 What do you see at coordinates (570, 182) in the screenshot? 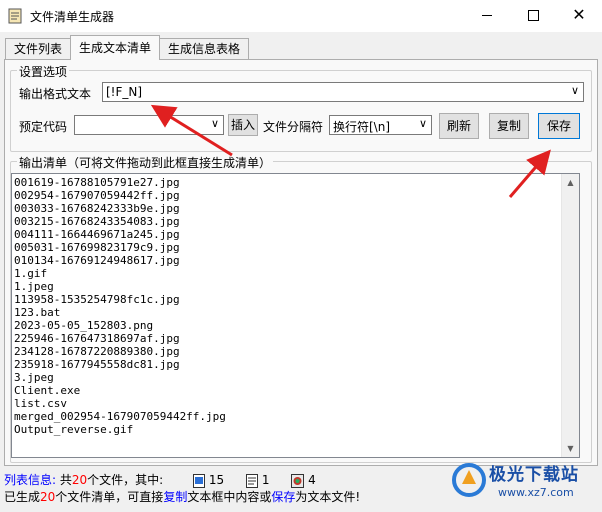
I see `scroll-up-icon: ▲` at bounding box center [570, 182].